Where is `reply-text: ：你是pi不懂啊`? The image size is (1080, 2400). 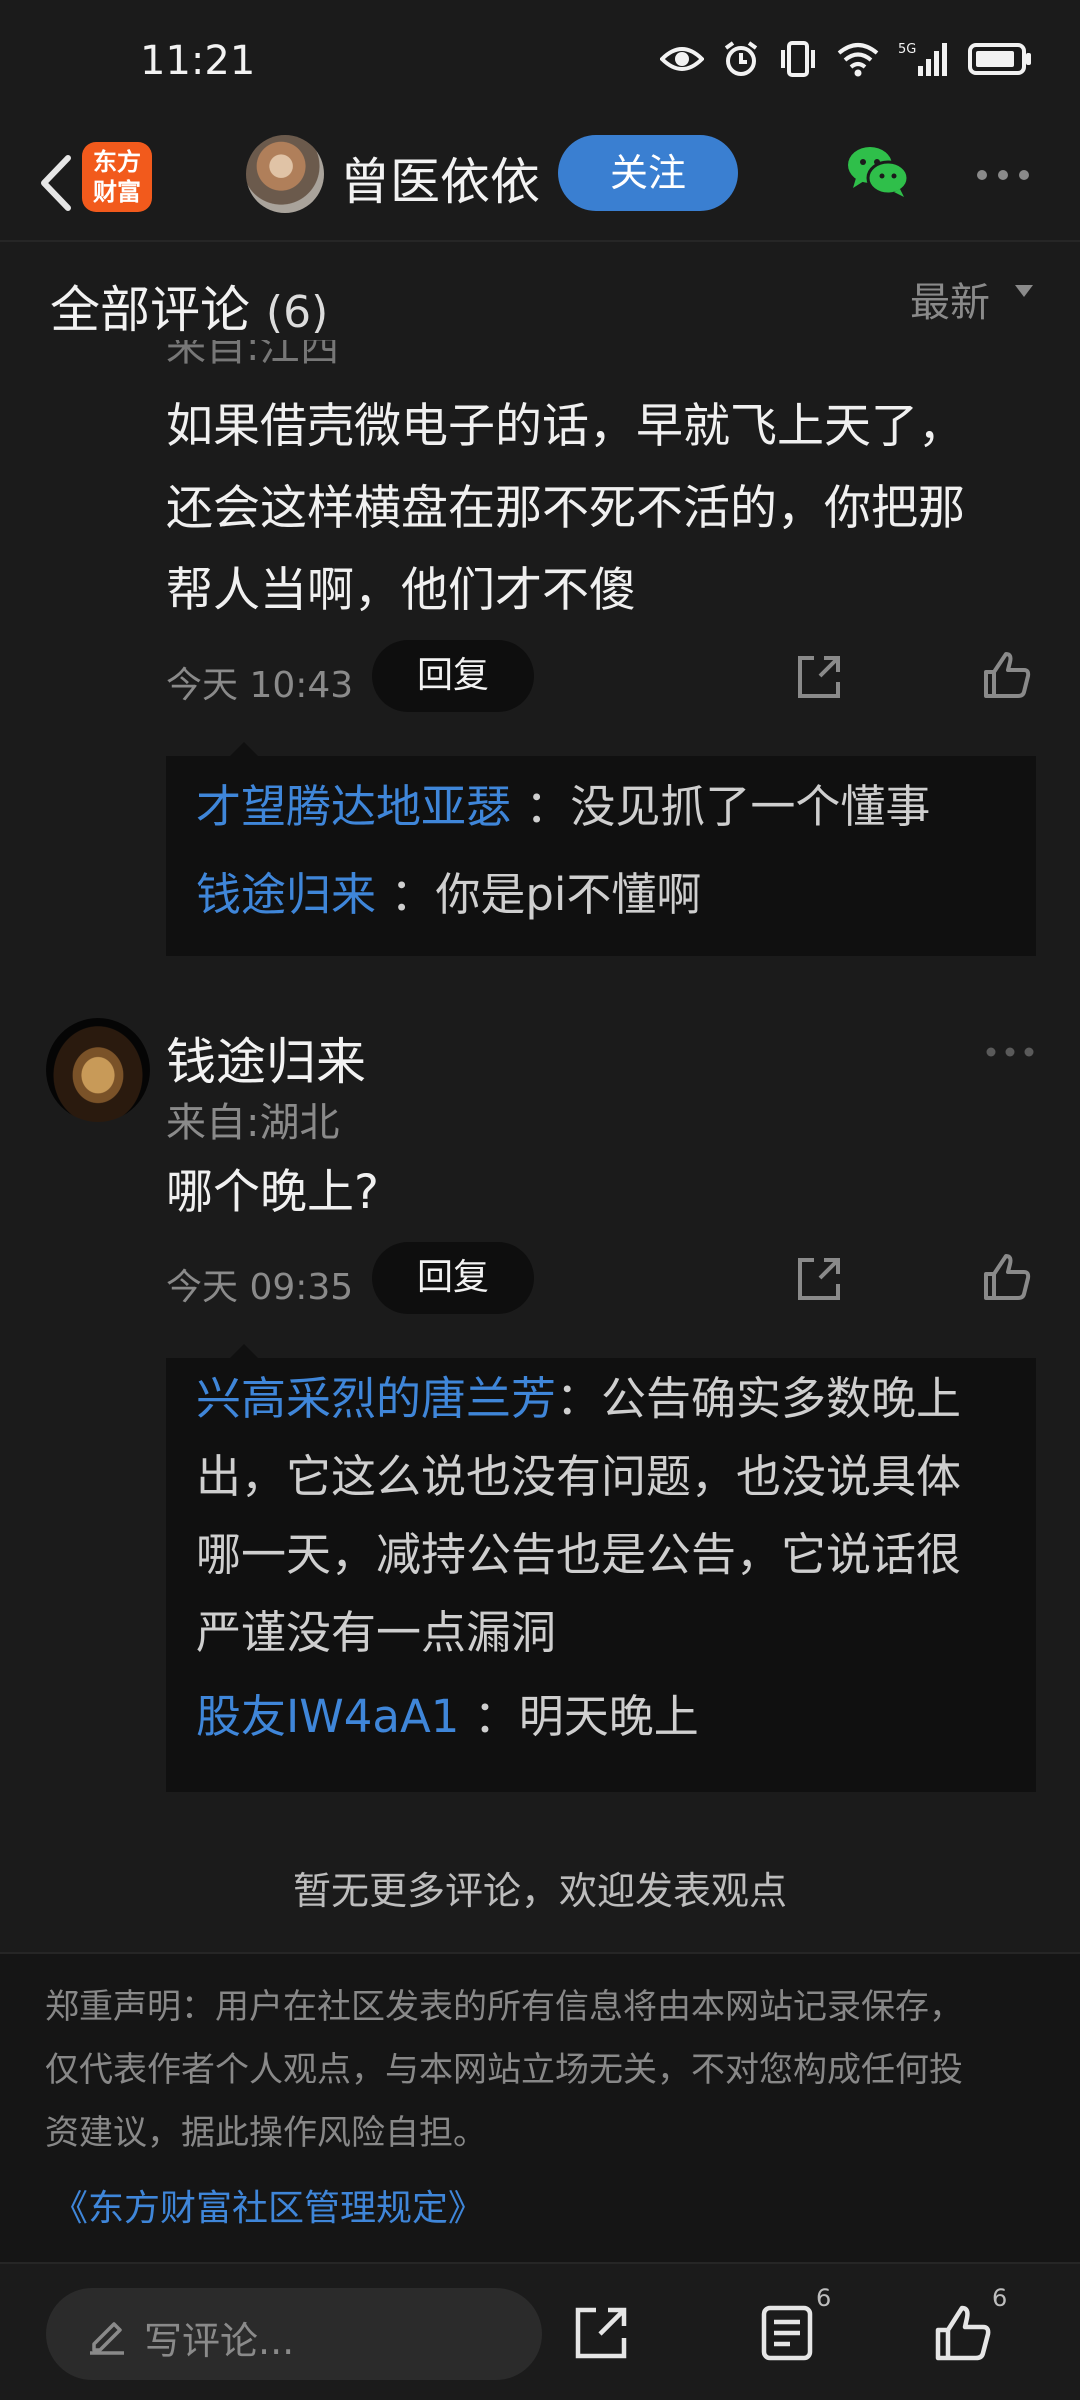 reply-text: ：你是pi不懂啊 is located at coordinates (546, 894).